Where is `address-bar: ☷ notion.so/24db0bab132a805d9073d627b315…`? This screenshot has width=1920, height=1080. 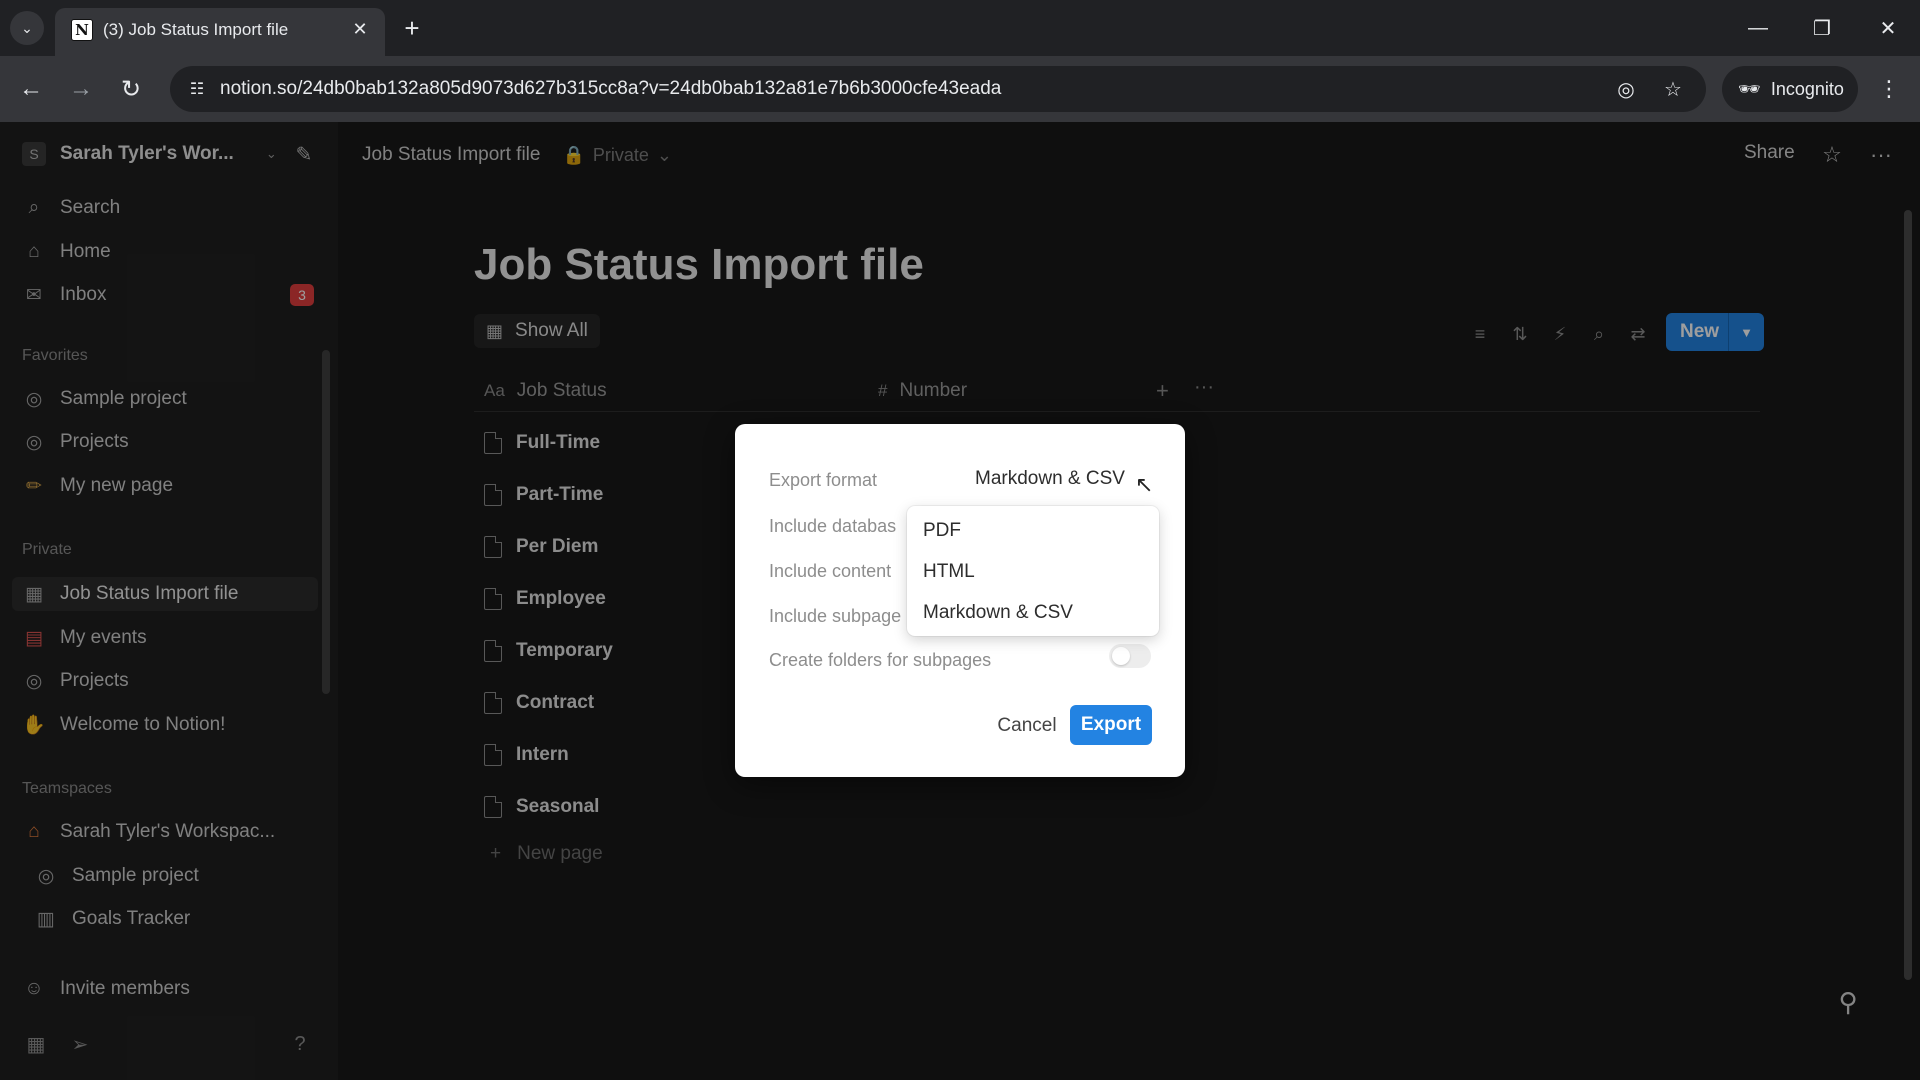
address-bar: ☷ notion.so/24db0bab132a805d9073d627b315… is located at coordinates (938, 89).